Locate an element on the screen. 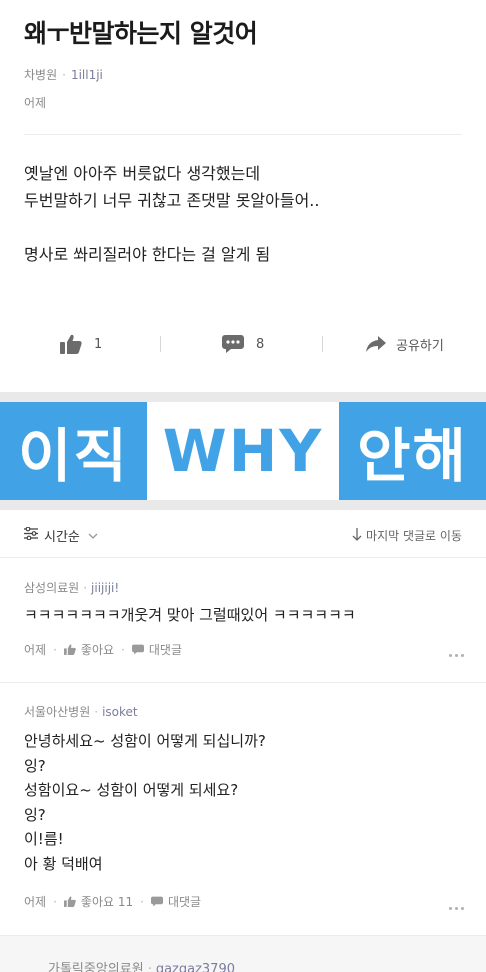 The image size is (486, 972). chevron-down-icon is located at coordinates (93, 535).